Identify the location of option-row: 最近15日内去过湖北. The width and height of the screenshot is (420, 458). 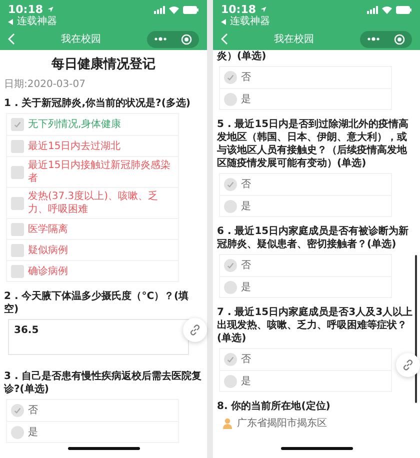
(92, 145).